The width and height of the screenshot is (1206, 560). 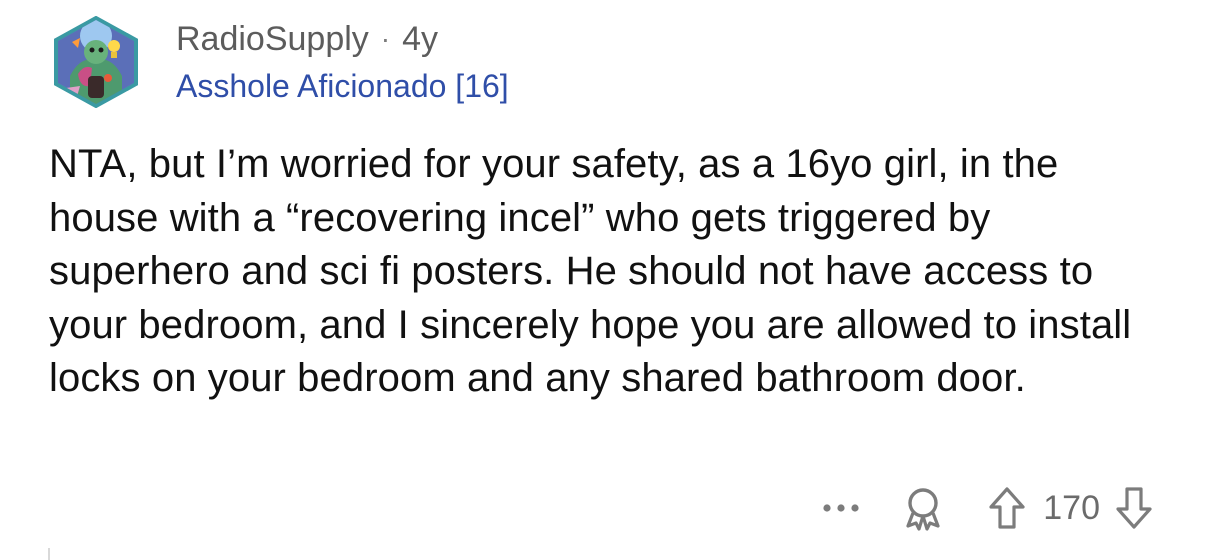 I want to click on comment-age: 4y, so click(x=420, y=39).